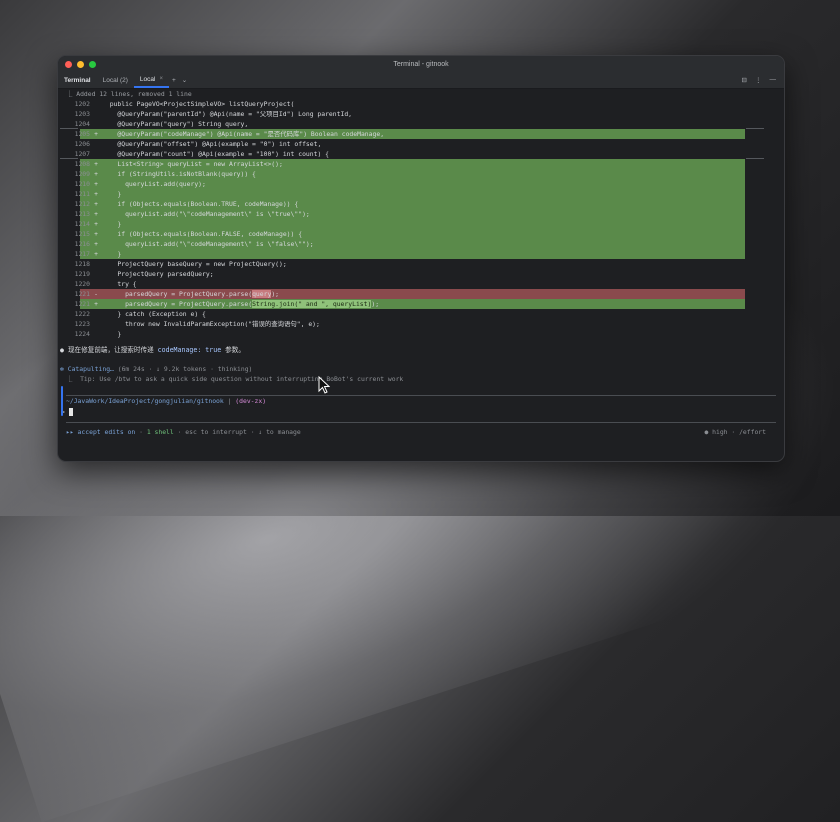 The height and width of the screenshot is (822, 840). Describe the element at coordinates (82, 334) in the screenshot. I see `line-number: 1224` at that location.